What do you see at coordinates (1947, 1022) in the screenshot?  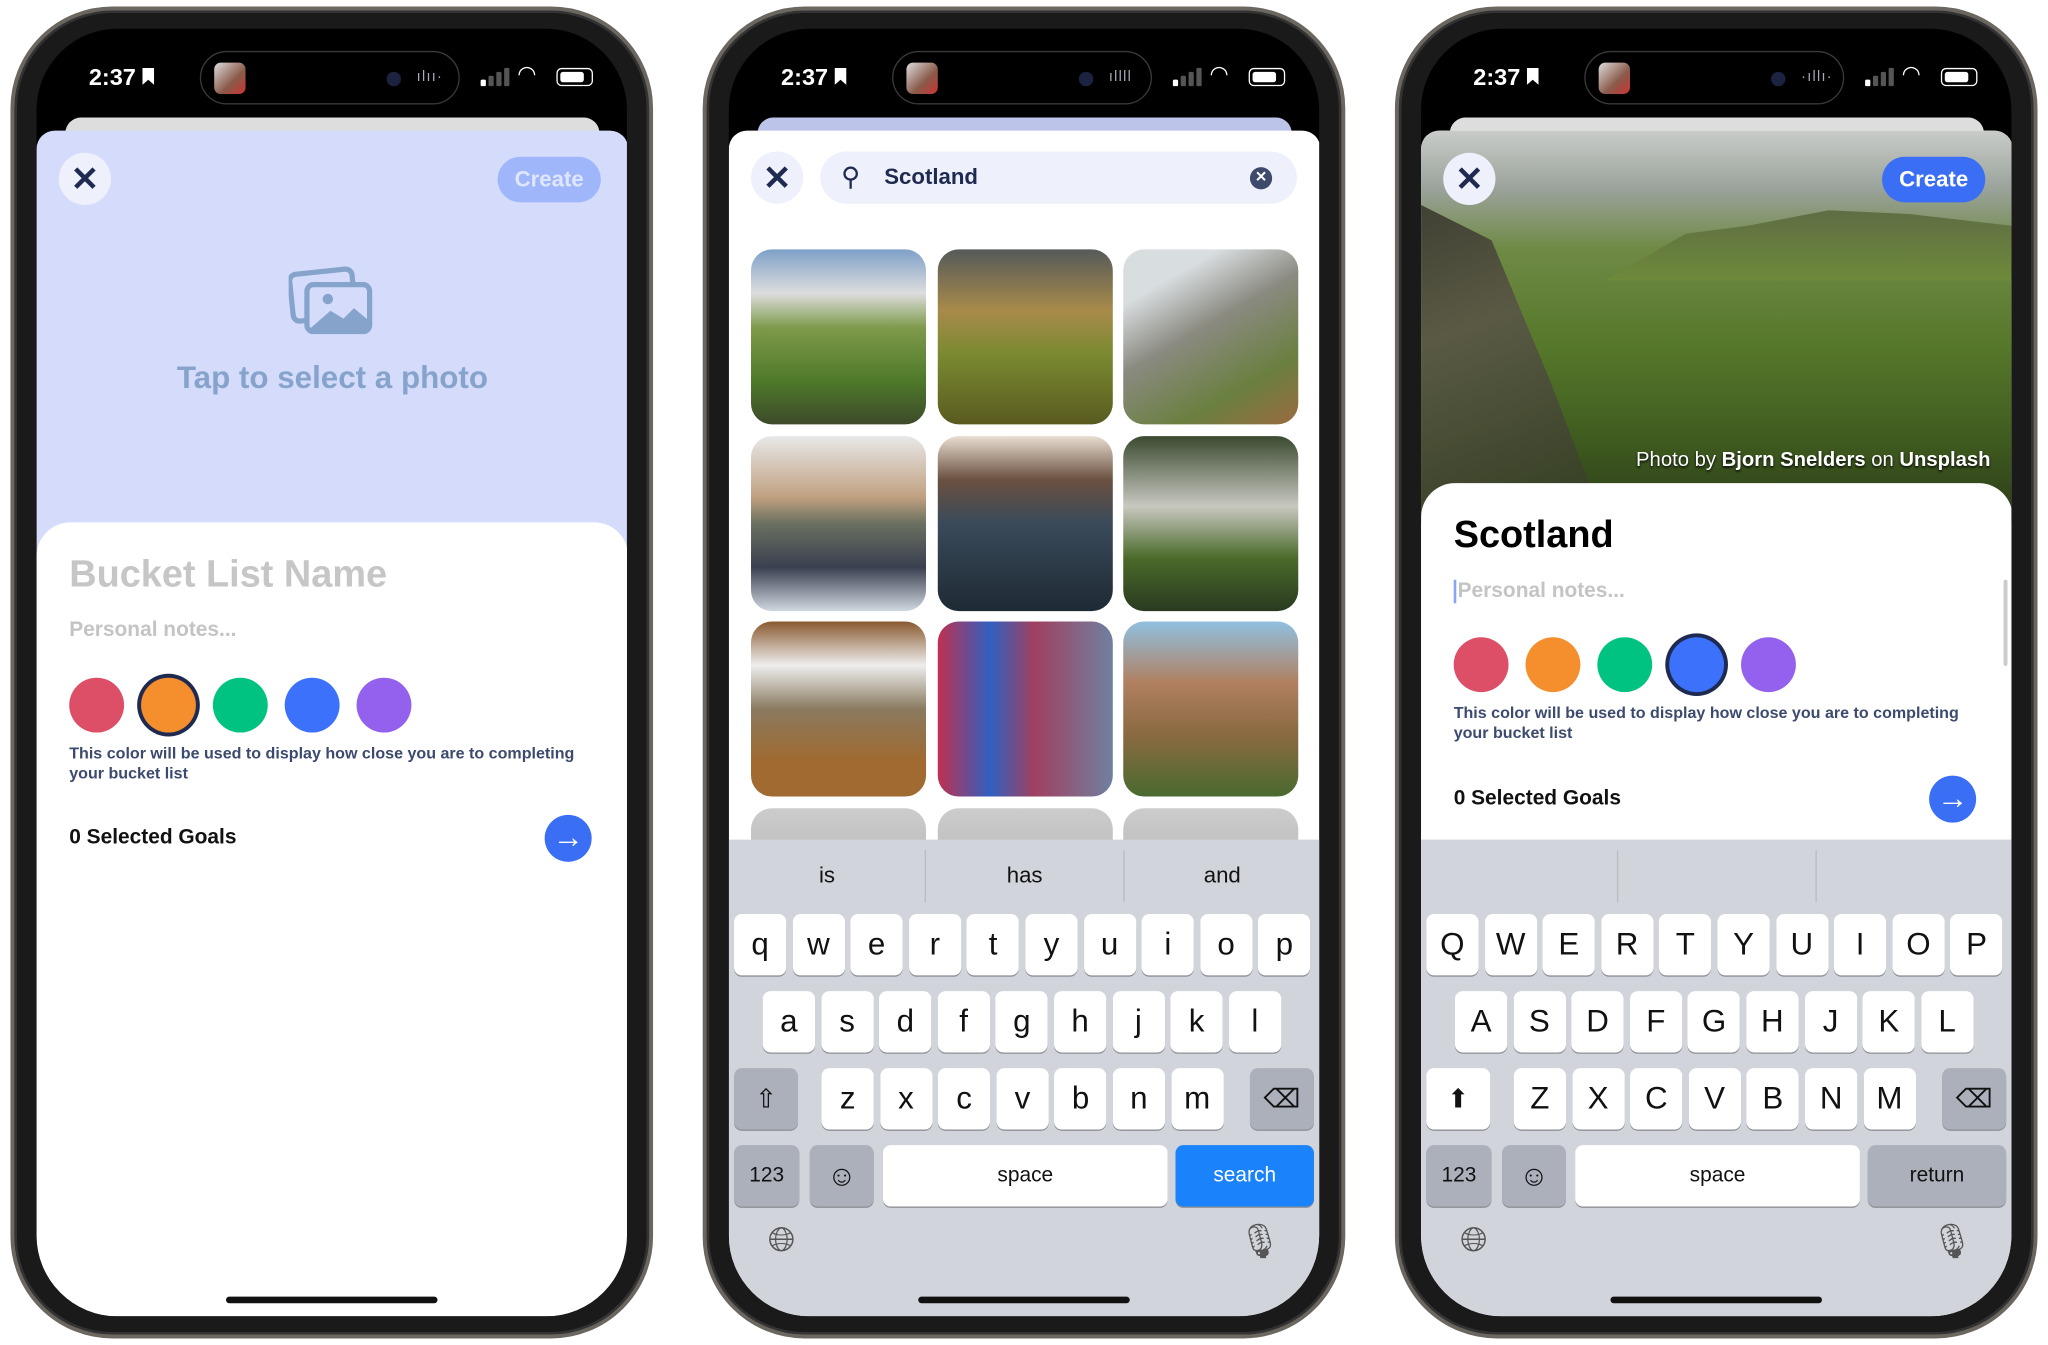 I see `key-l: L` at bounding box center [1947, 1022].